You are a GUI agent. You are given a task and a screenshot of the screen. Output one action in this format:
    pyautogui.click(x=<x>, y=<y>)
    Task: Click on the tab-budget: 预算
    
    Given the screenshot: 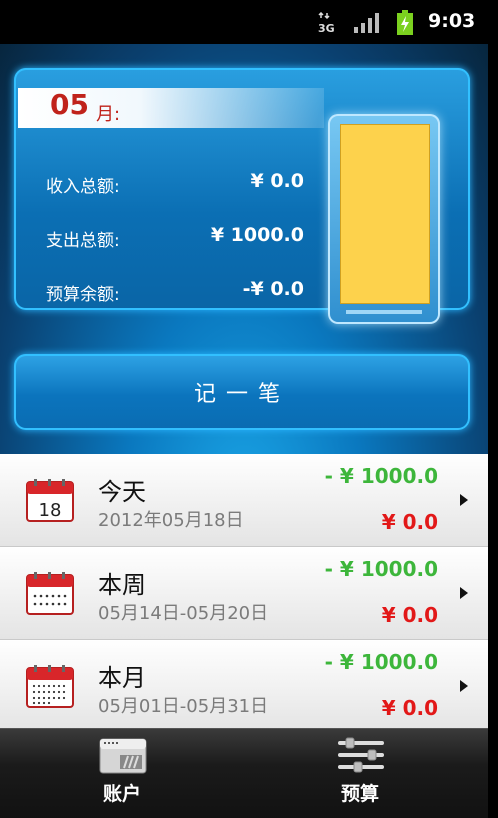 What is the action you would take?
    pyautogui.click(x=360, y=773)
    